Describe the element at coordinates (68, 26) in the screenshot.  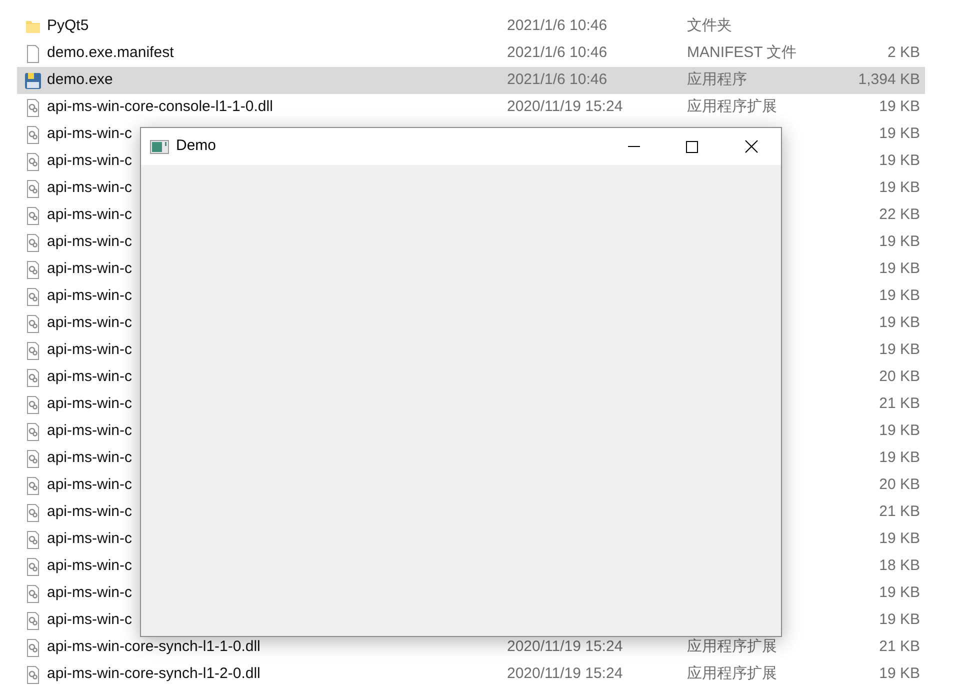
I see `file-name: PyQt5` at that location.